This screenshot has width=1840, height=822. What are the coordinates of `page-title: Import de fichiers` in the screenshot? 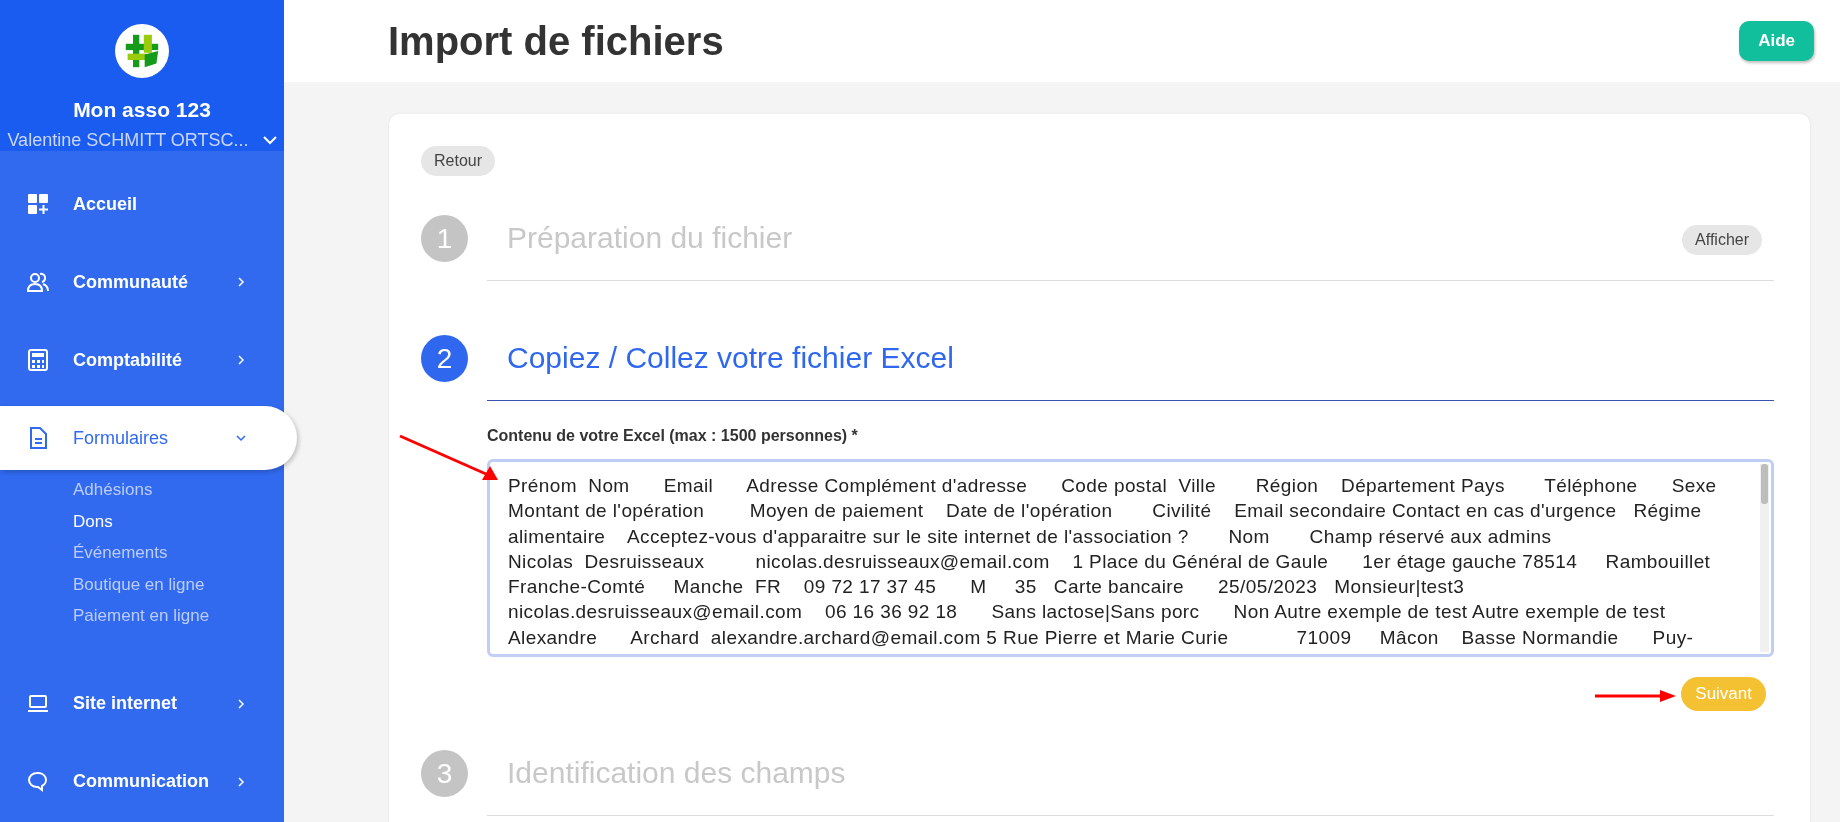 It's located at (556, 41).